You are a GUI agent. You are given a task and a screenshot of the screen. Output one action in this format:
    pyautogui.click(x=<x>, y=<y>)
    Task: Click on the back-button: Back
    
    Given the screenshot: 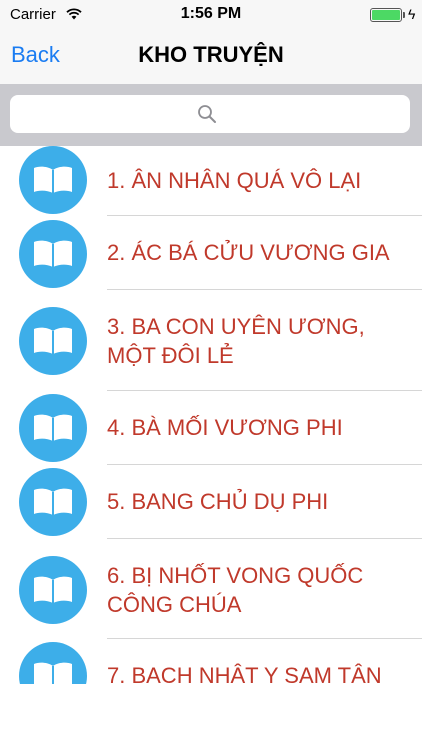 What is the action you would take?
    pyautogui.click(x=35, y=55)
    